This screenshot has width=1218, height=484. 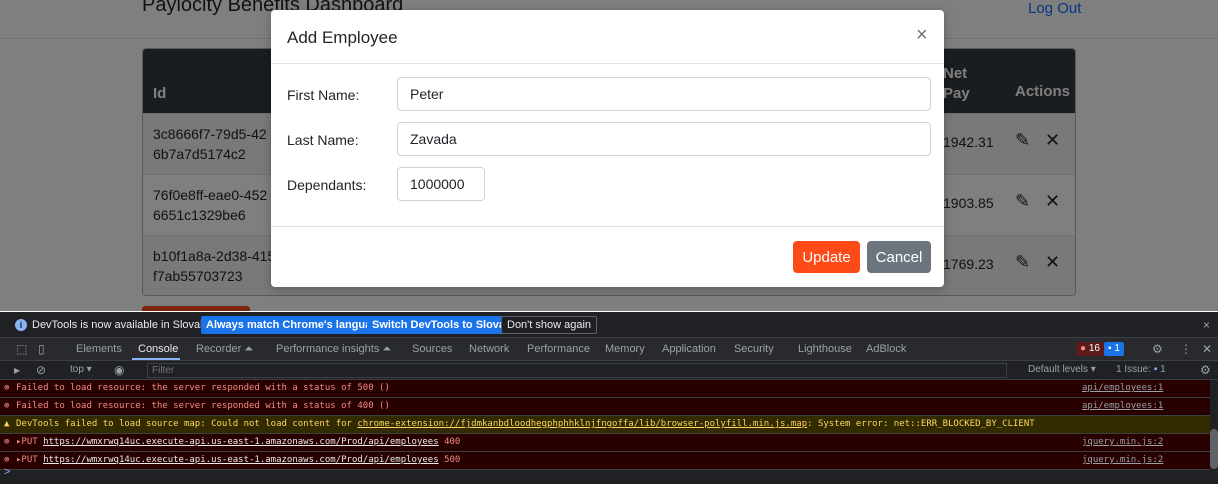 I want to click on error-count-badge: ● 16, so click(x=1090, y=349).